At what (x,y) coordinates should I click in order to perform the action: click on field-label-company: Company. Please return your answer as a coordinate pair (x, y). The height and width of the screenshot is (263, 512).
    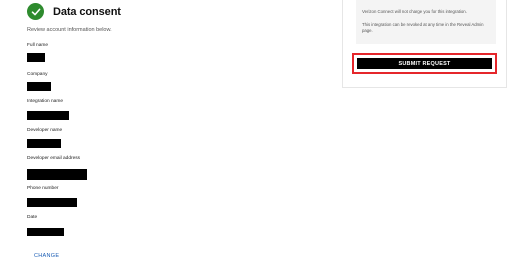
    Looking at the image, I should click on (37, 74).